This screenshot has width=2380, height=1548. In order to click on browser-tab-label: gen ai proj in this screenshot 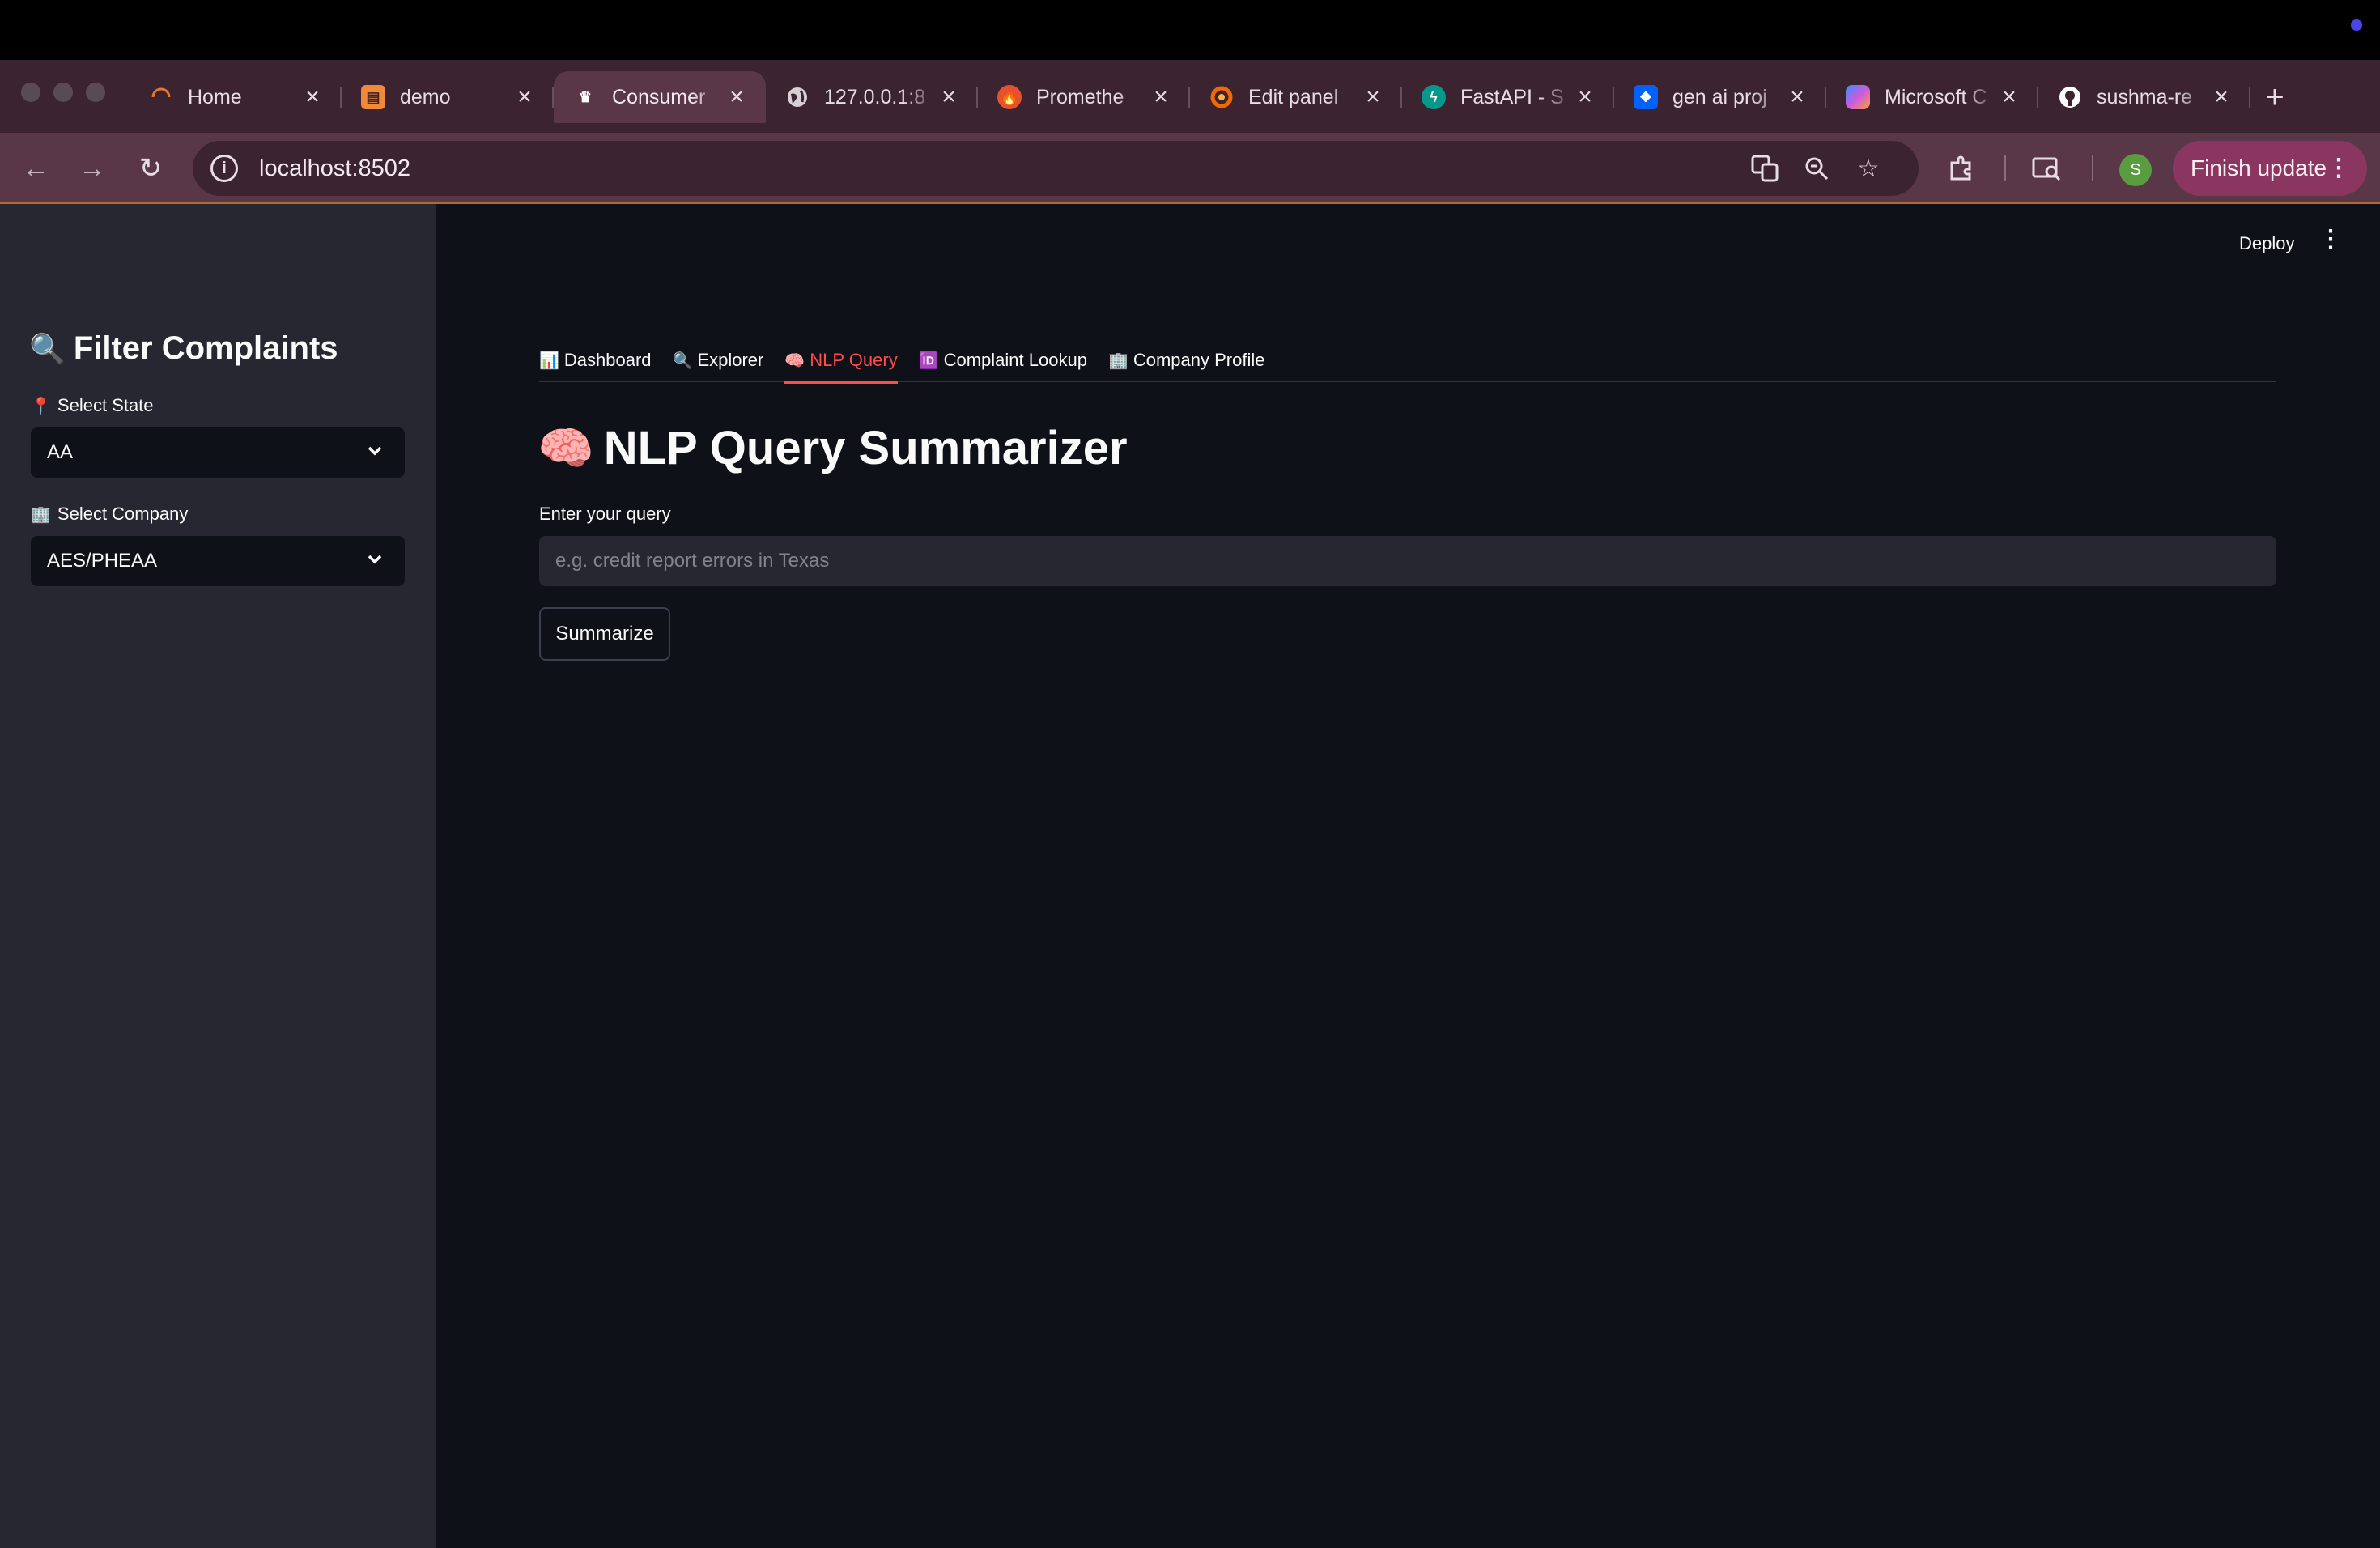, I will do `click(1719, 96)`.